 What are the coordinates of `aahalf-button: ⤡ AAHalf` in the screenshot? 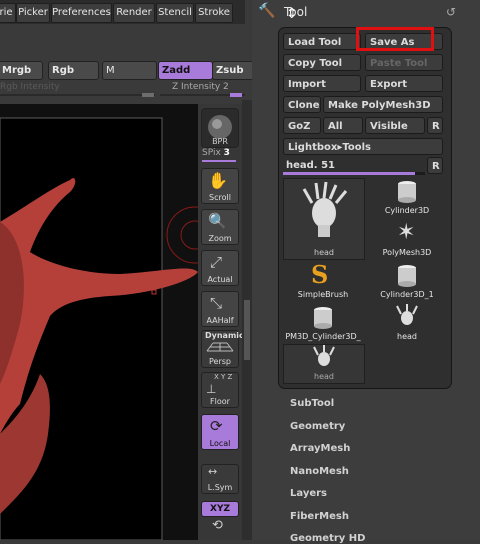 It's located at (220, 309).